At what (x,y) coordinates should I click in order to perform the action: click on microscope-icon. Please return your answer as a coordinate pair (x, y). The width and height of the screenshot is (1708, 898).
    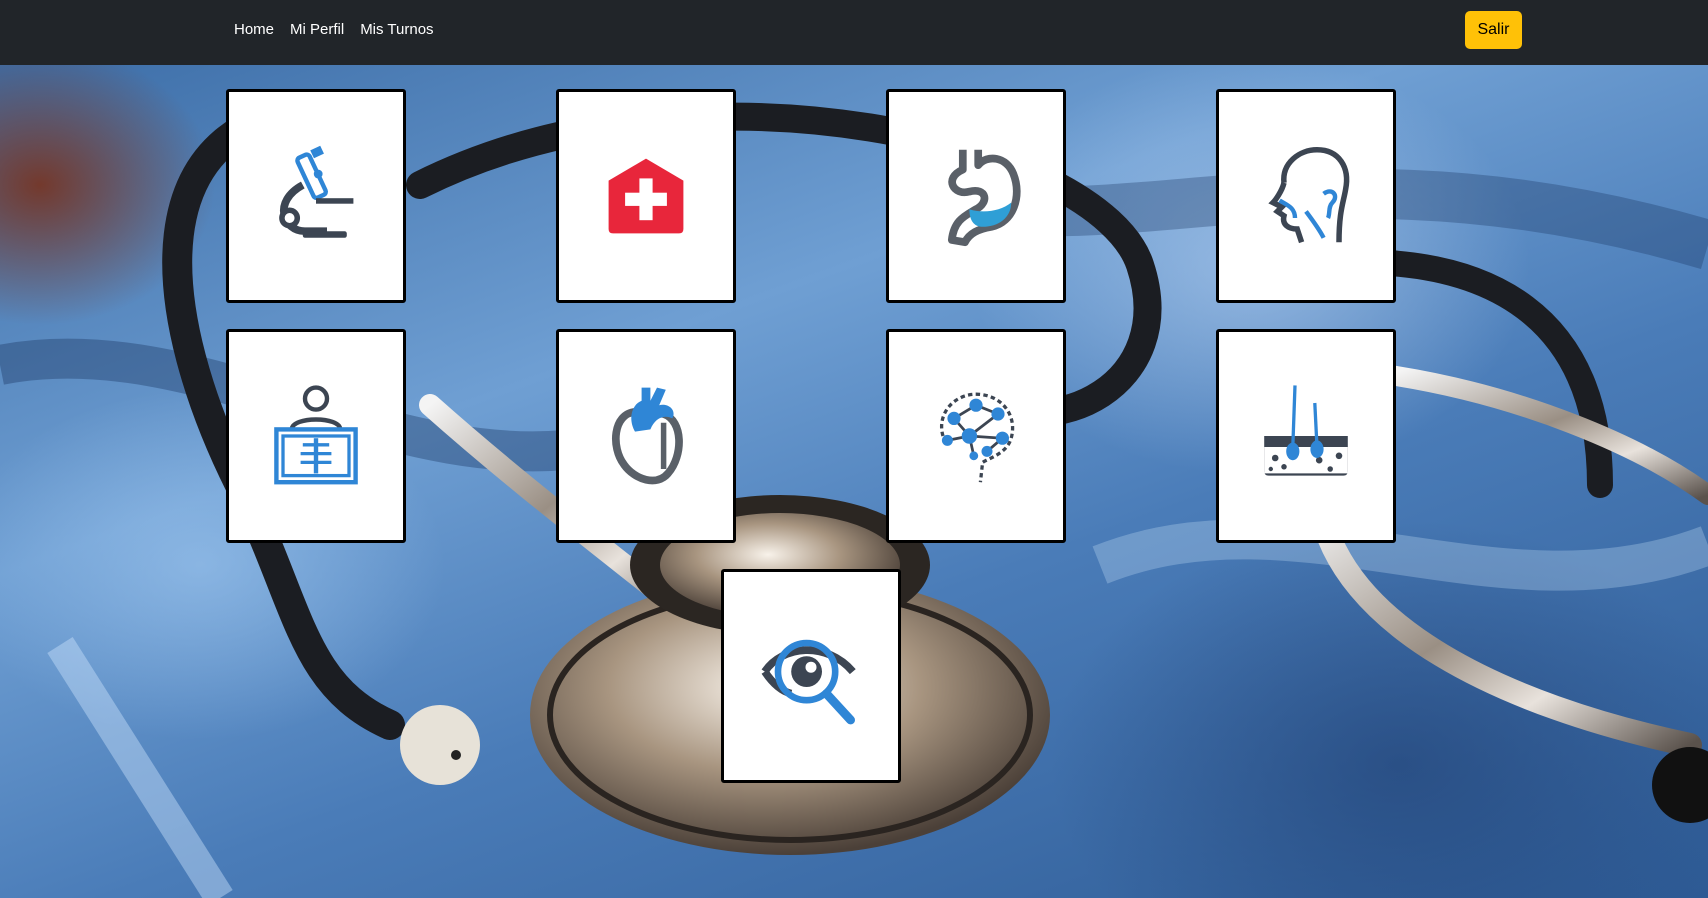
    Looking at the image, I should click on (316, 191).